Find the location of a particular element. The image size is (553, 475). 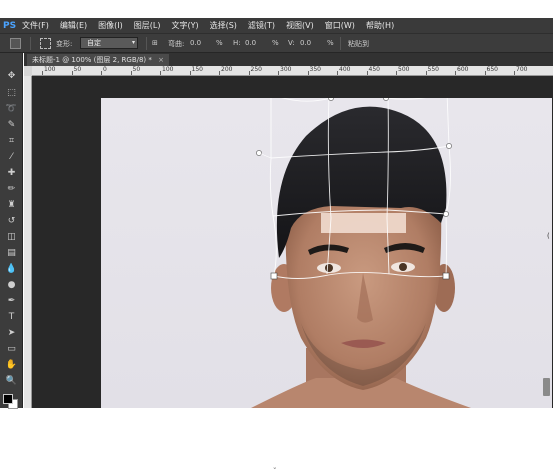

crop-tool-icon: ⌗ is located at coordinates (11, 141).